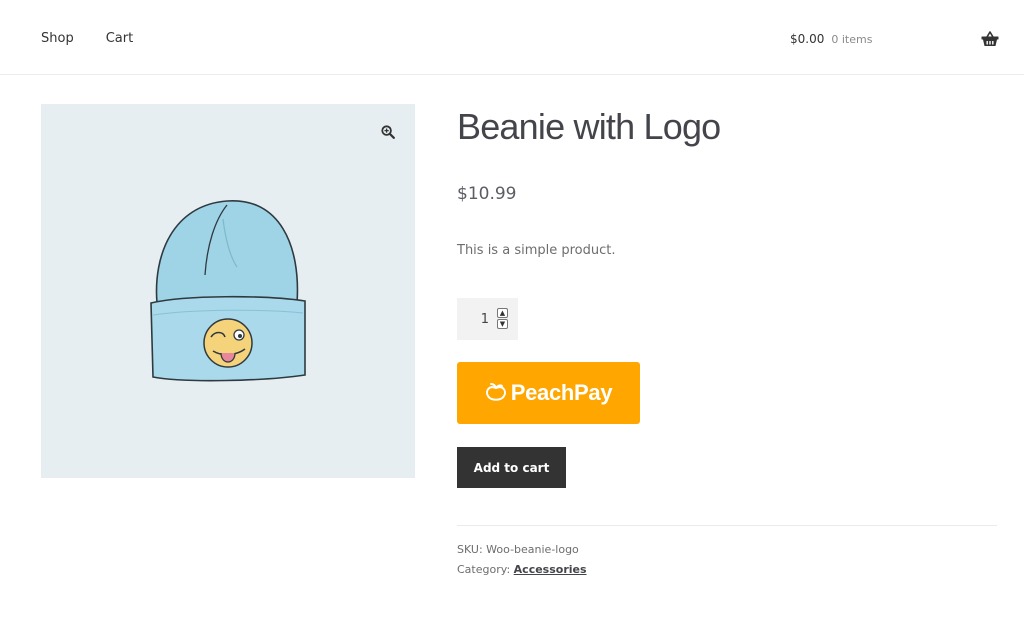  What do you see at coordinates (502, 324) in the screenshot?
I see `spin-down-icon: ▼` at bounding box center [502, 324].